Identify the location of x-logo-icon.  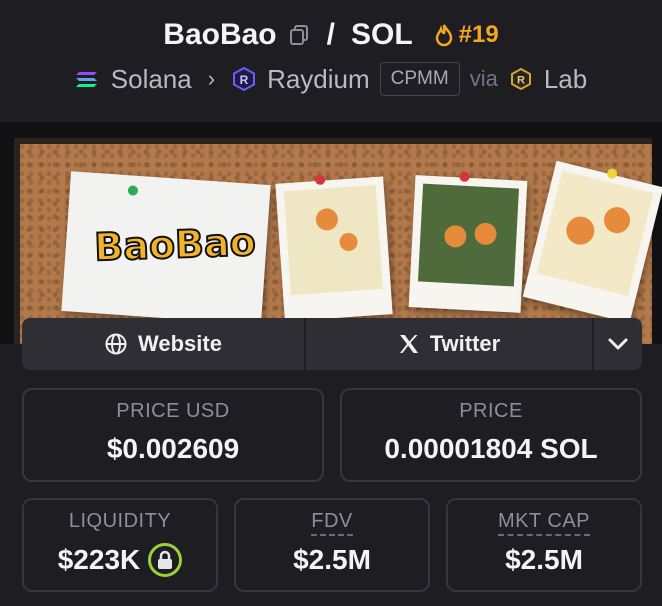
(408, 344).